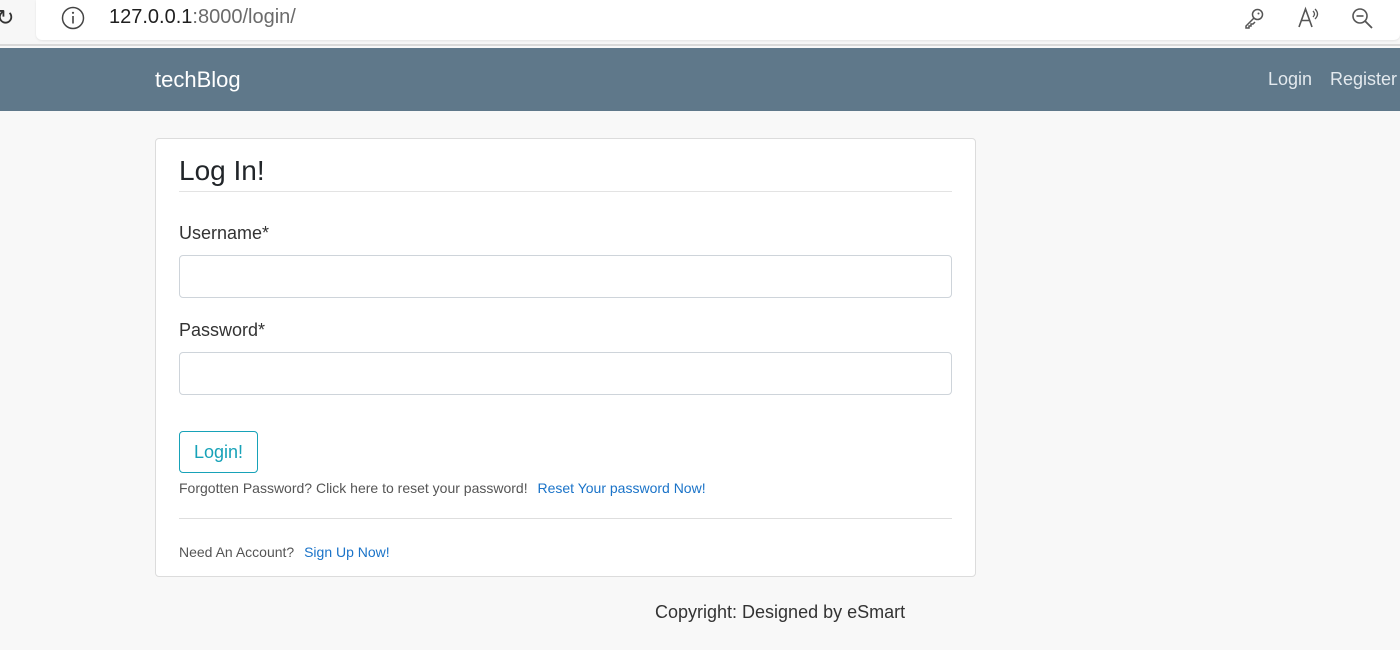 Image resolution: width=1400 pixels, height=650 pixels. Describe the element at coordinates (622, 488) in the screenshot. I see `reset-password-link: Reset Your password Now!` at that location.